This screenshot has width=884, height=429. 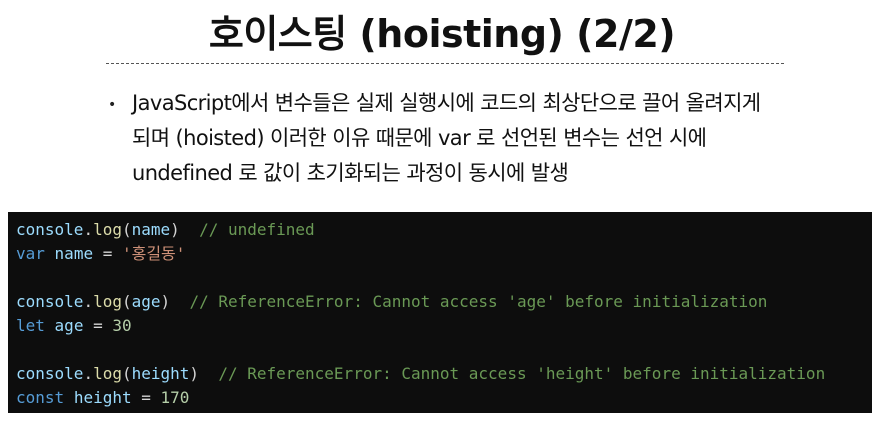 What do you see at coordinates (30, 325) in the screenshot?
I see `code-keyword-token: let` at bounding box center [30, 325].